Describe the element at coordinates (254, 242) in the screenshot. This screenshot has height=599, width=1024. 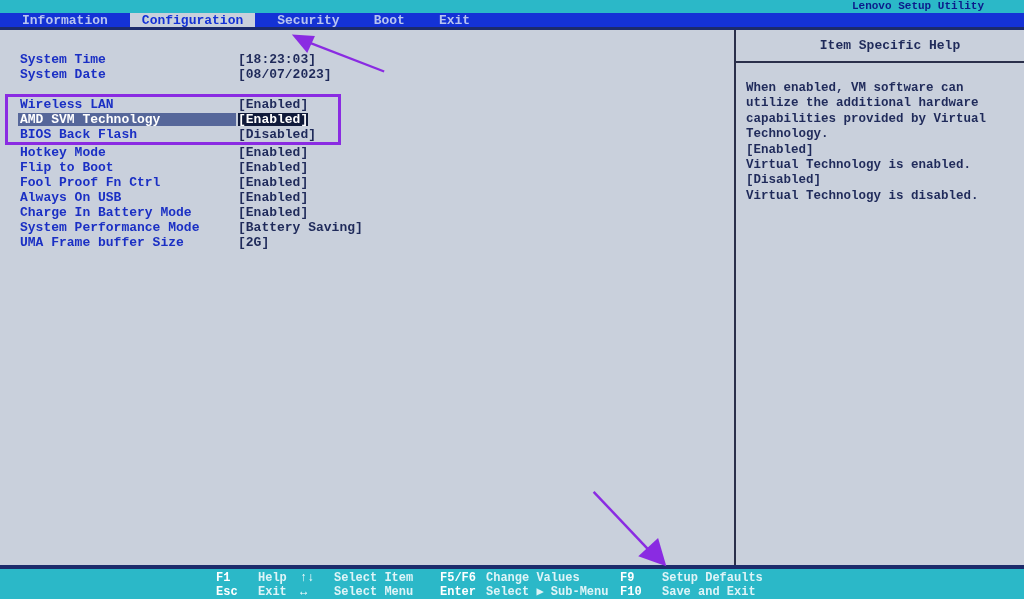
I see `setting-value: [2G]` at that location.